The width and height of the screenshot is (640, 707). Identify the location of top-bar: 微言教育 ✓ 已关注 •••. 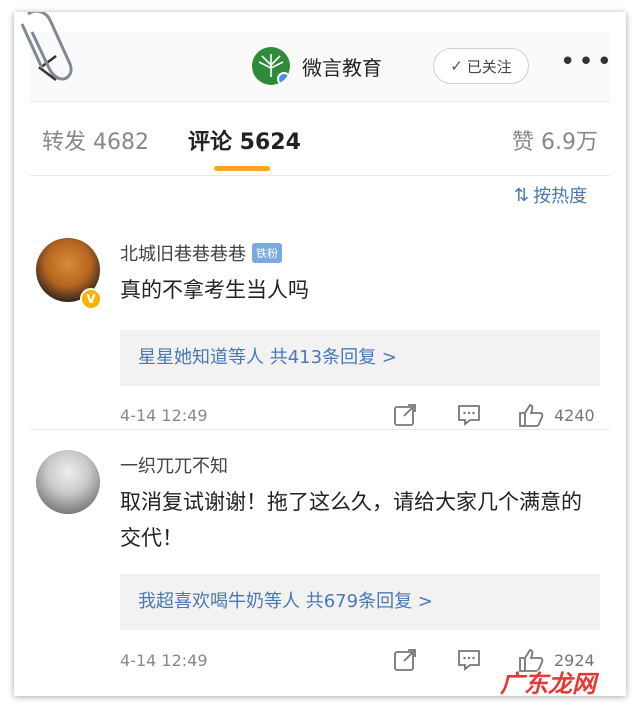
(321, 67).